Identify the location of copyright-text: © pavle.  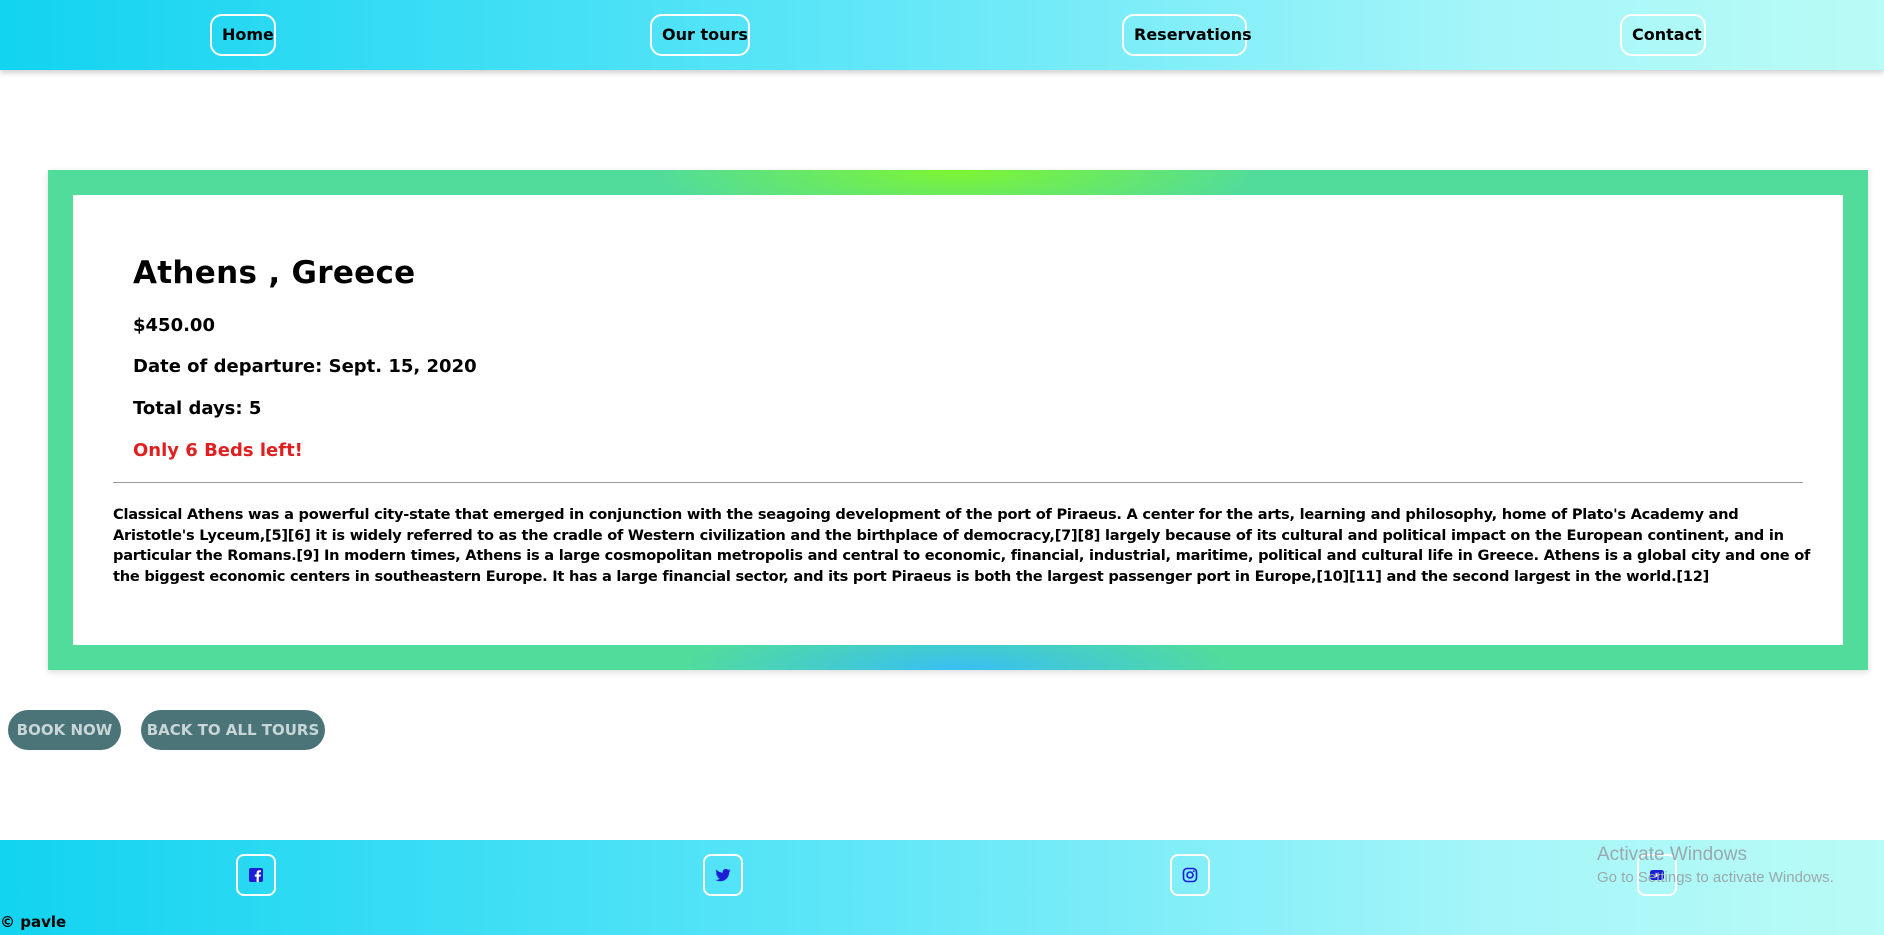
(33, 922).